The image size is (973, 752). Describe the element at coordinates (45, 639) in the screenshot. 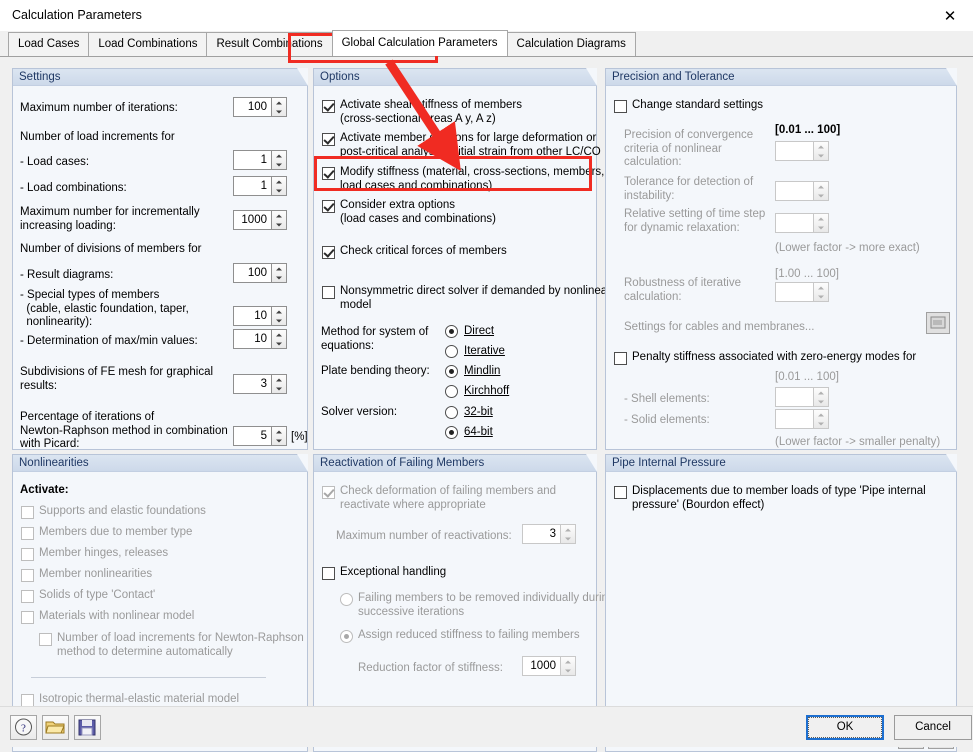

I see `checkbox-newton-raphson-auto` at that location.